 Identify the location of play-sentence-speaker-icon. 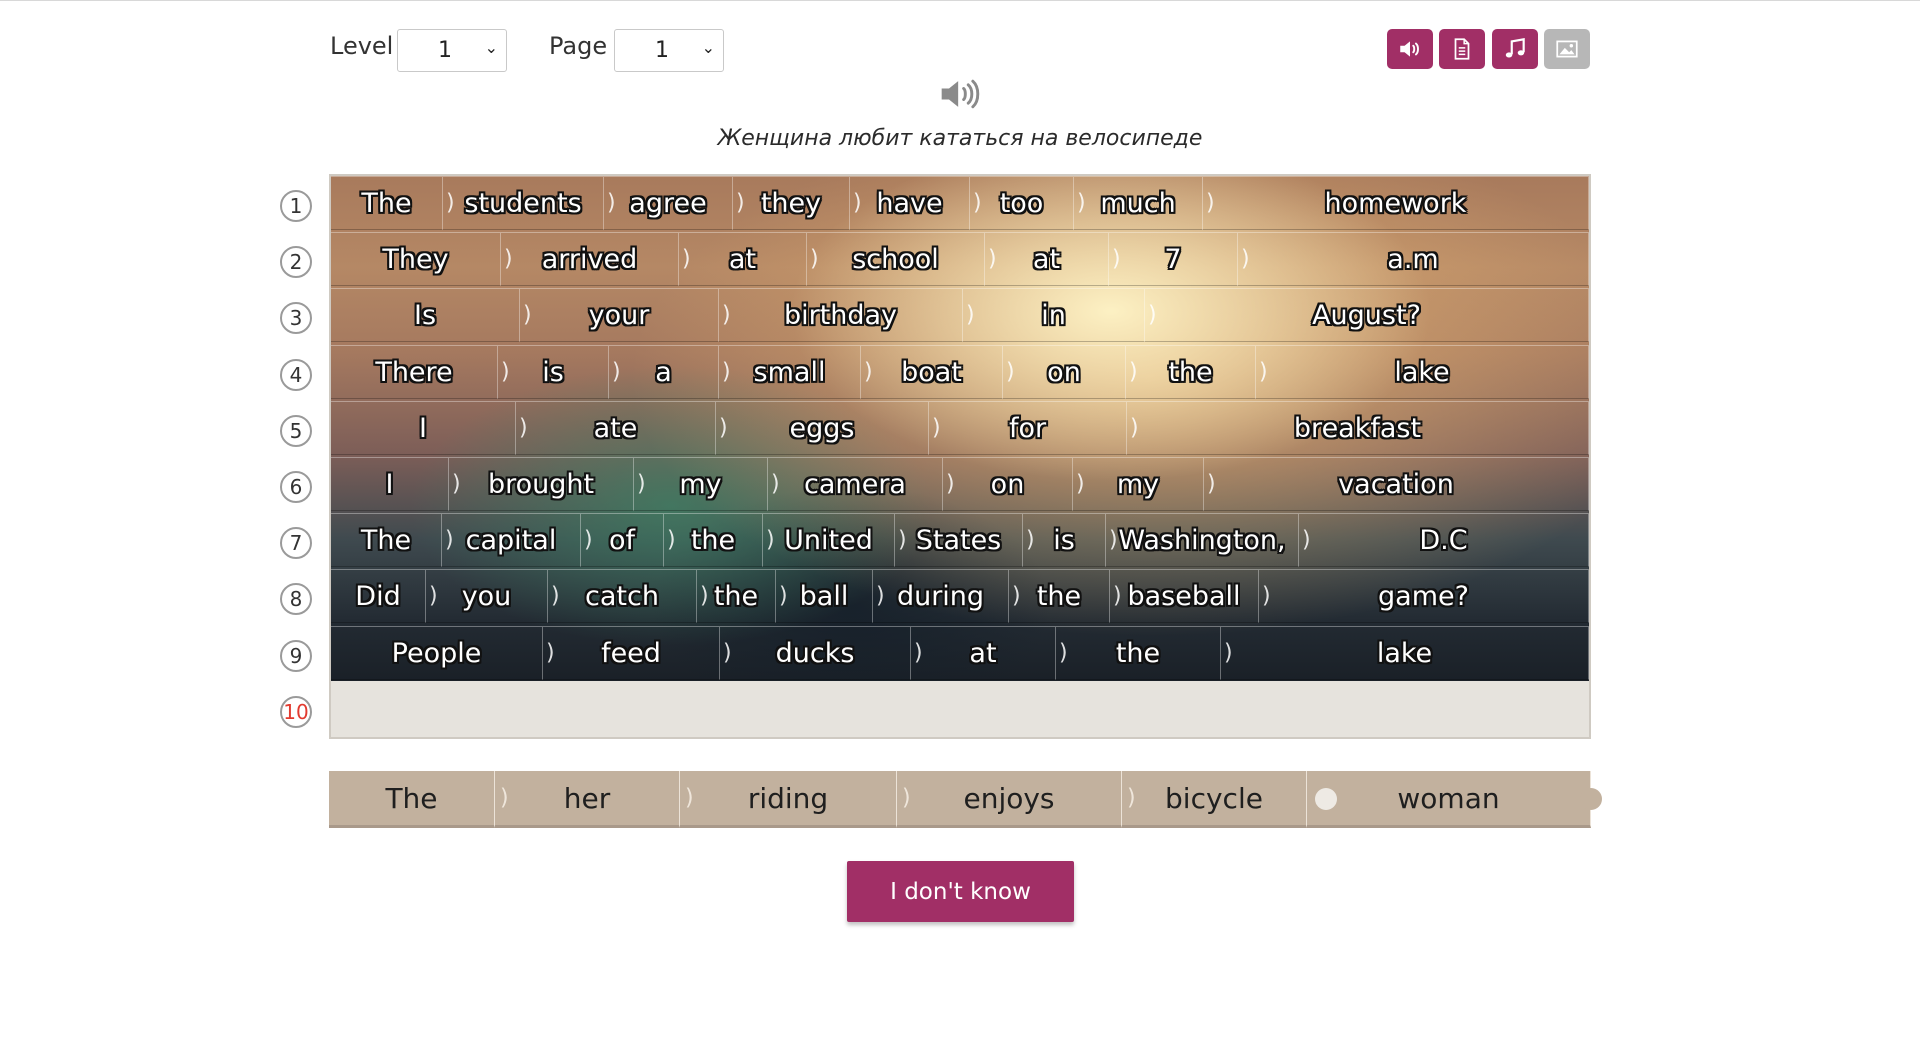
(960, 94).